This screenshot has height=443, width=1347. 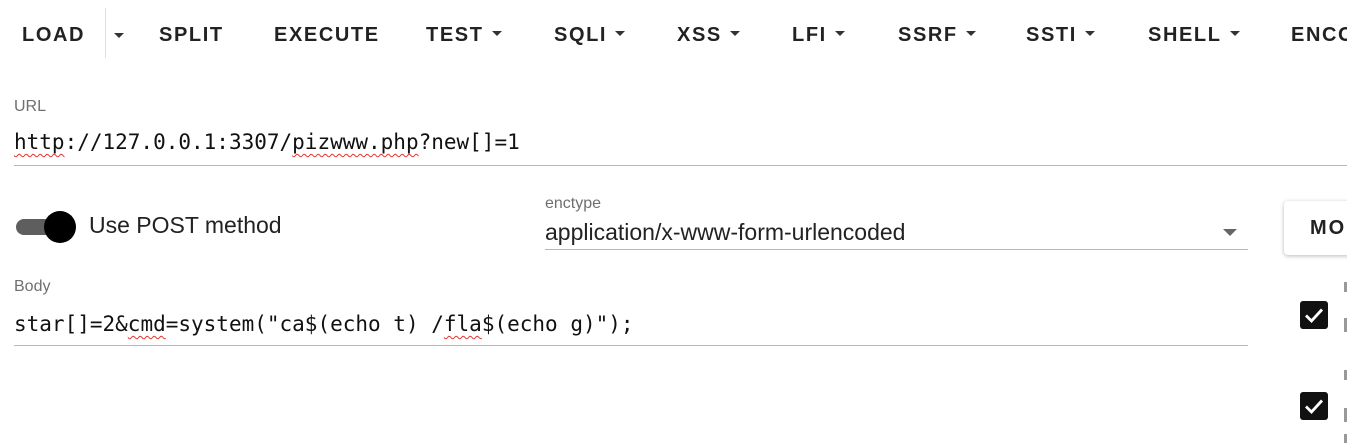 What do you see at coordinates (60, 227) in the screenshot?
I see `toggle-knob` at bounding box center [60, 227].